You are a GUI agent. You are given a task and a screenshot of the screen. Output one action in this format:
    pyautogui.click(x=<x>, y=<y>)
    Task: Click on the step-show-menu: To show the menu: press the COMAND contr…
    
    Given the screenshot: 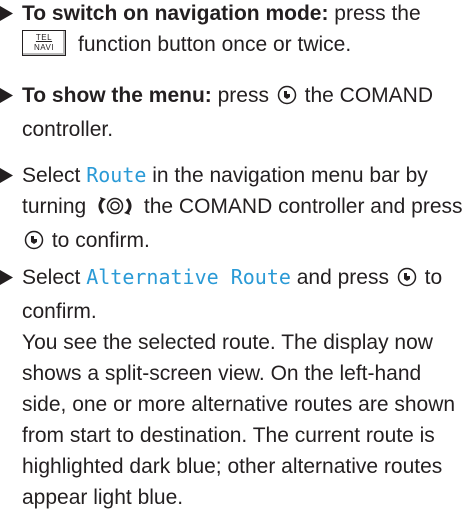 What is the action you would take?
    pyautogui.click(x=232, y=112)
    